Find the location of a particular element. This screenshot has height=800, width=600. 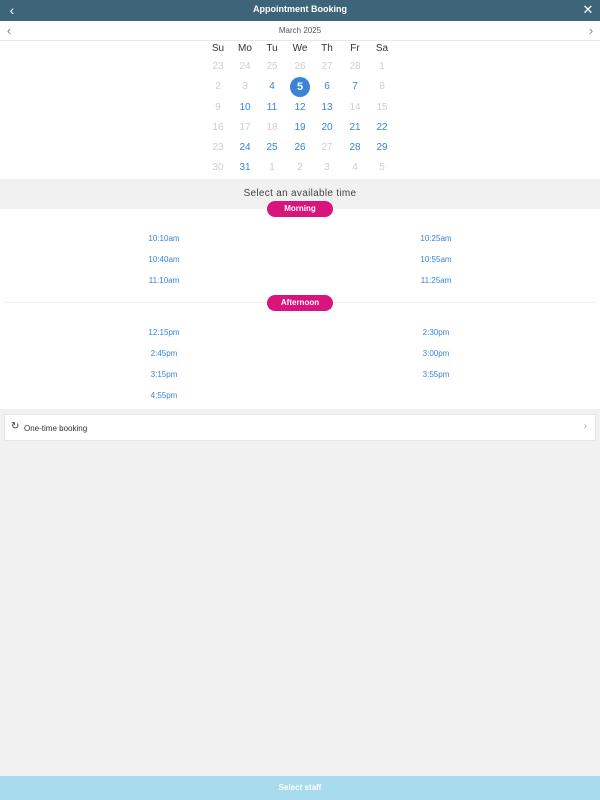

calendar-day: 8 is located at coordinates (382, 86).